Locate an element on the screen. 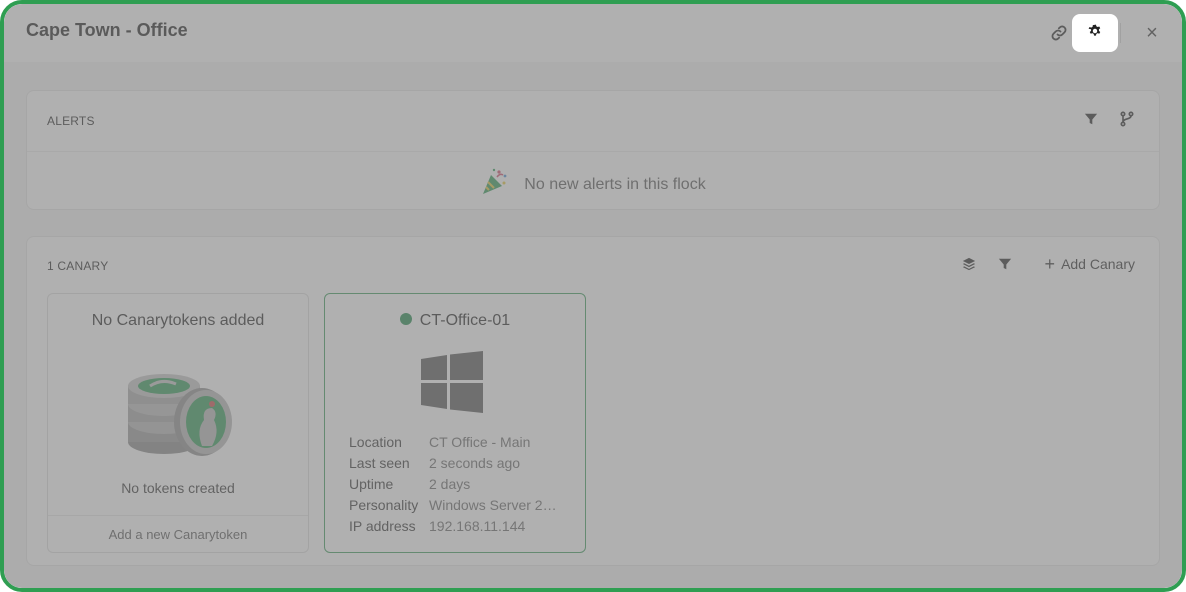 The height and width of the screenshot is (592, 1186). windows-icon is located at coordinates (452, 384).